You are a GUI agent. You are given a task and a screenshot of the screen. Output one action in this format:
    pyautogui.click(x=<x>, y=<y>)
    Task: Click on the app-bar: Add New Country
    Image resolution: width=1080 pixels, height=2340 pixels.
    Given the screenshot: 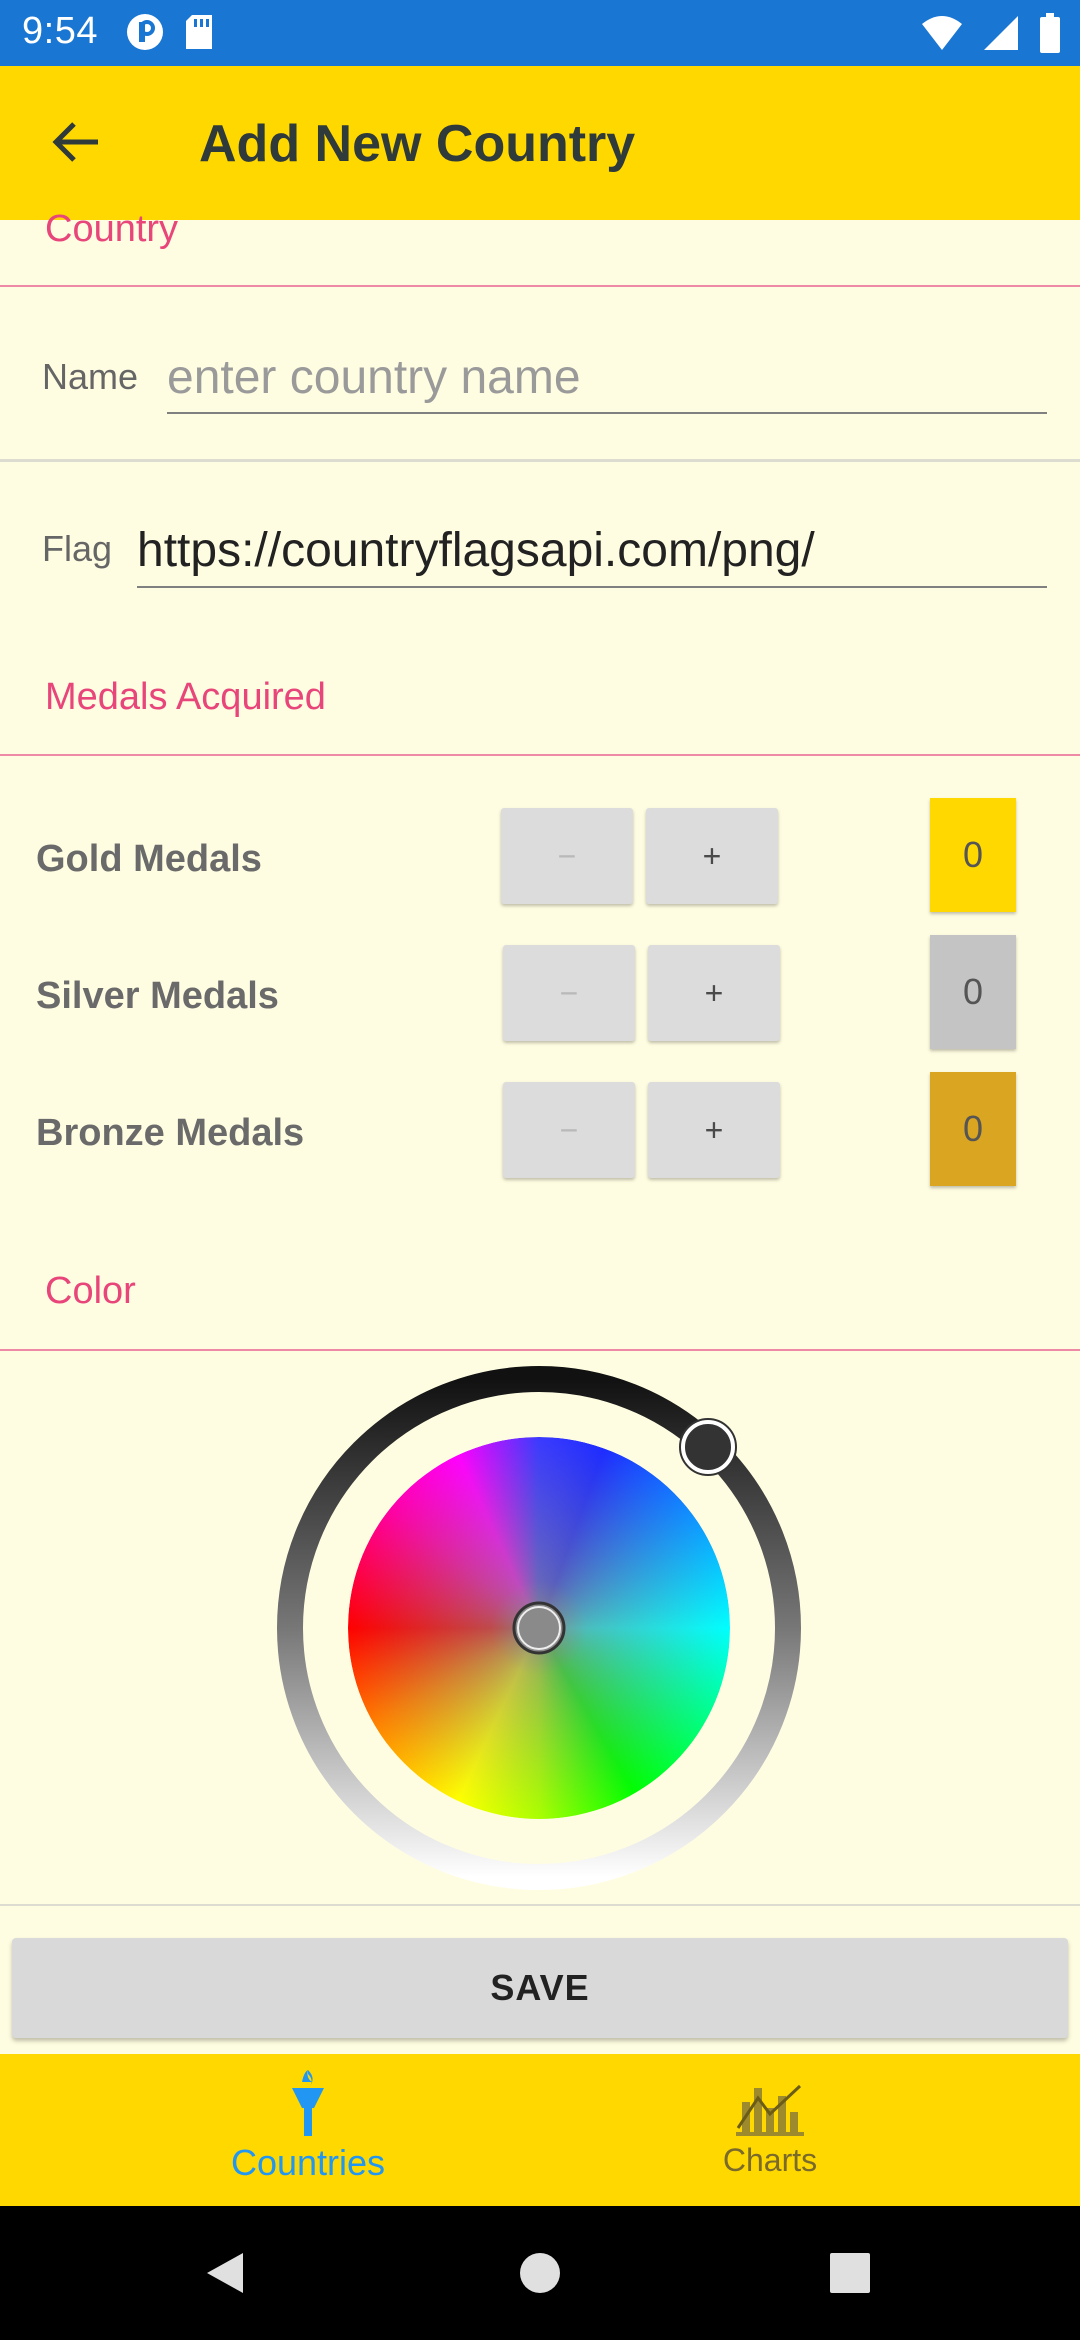 What is the action you would take?
    pyautogui.click(x=540, y=143)
    